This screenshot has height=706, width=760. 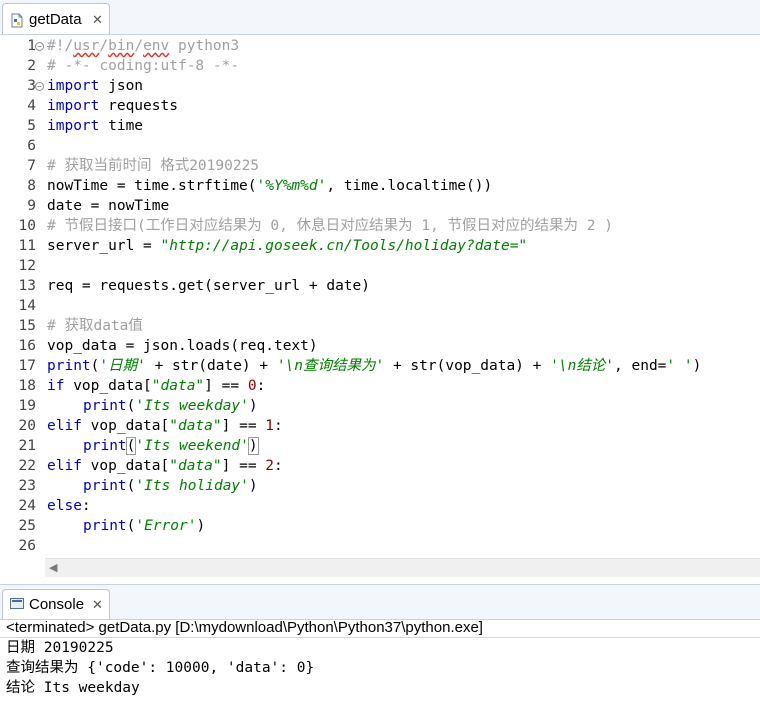 I want to click on tab-console: Console ✕, so click(x=56, y=604).